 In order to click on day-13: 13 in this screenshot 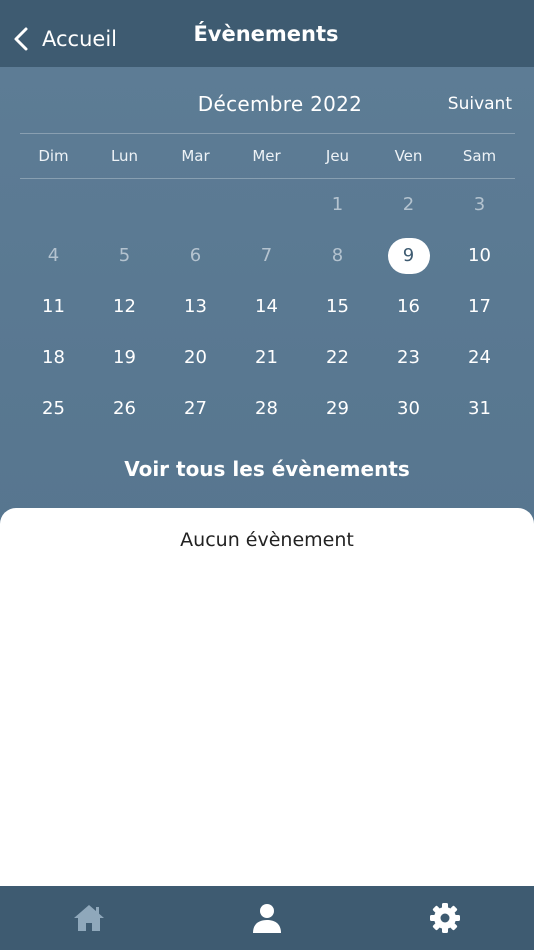, I will do `click(195, 306)`.